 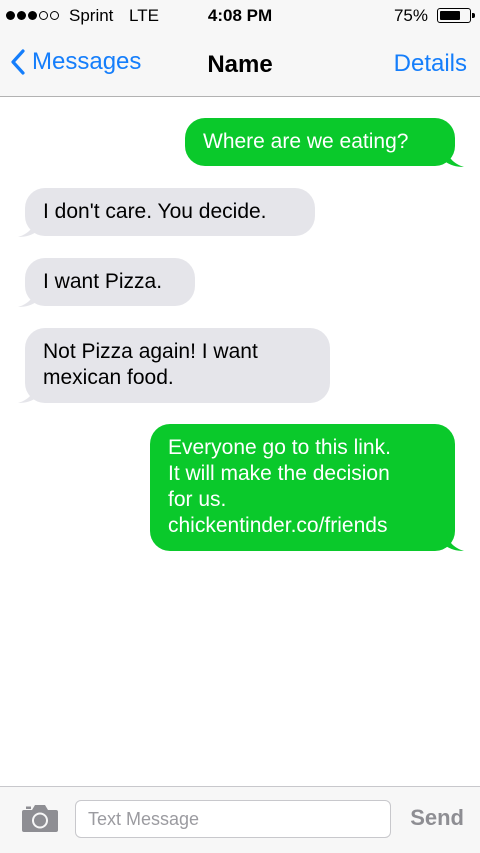 What do you see at coordinates (240, 65) in the screenshot?
I see `navigation-bar: Messages Name Details` at bounding box center [240, 65].